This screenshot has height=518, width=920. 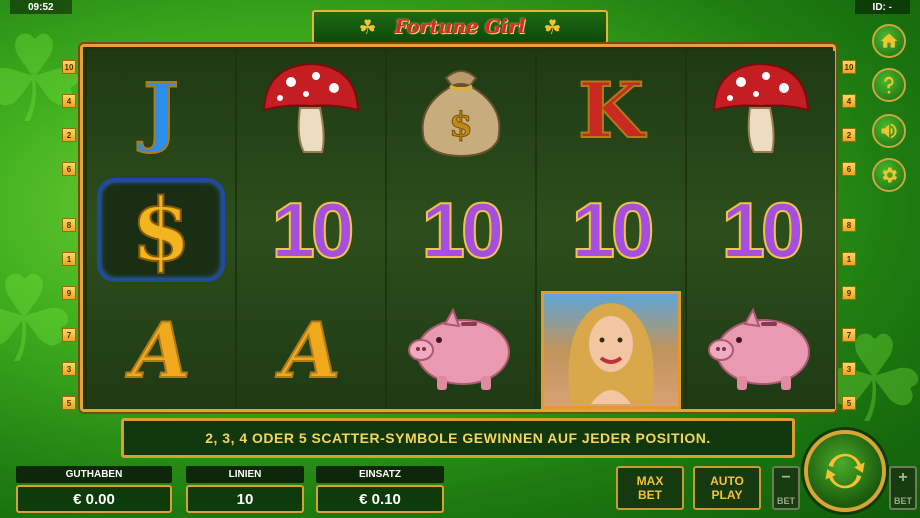 What do you see at coordinates (727, 481) in the screenshot?
I see `autoplay-line1: AUTO` at bounding box center [727, 481].